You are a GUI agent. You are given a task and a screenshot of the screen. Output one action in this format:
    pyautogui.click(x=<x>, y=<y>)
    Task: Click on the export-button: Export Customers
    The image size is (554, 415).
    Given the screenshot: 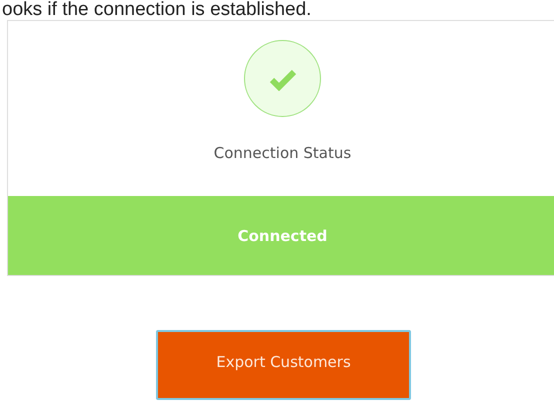 What is the action you would take?
    pyautogui.click(x=283, y=365)
    